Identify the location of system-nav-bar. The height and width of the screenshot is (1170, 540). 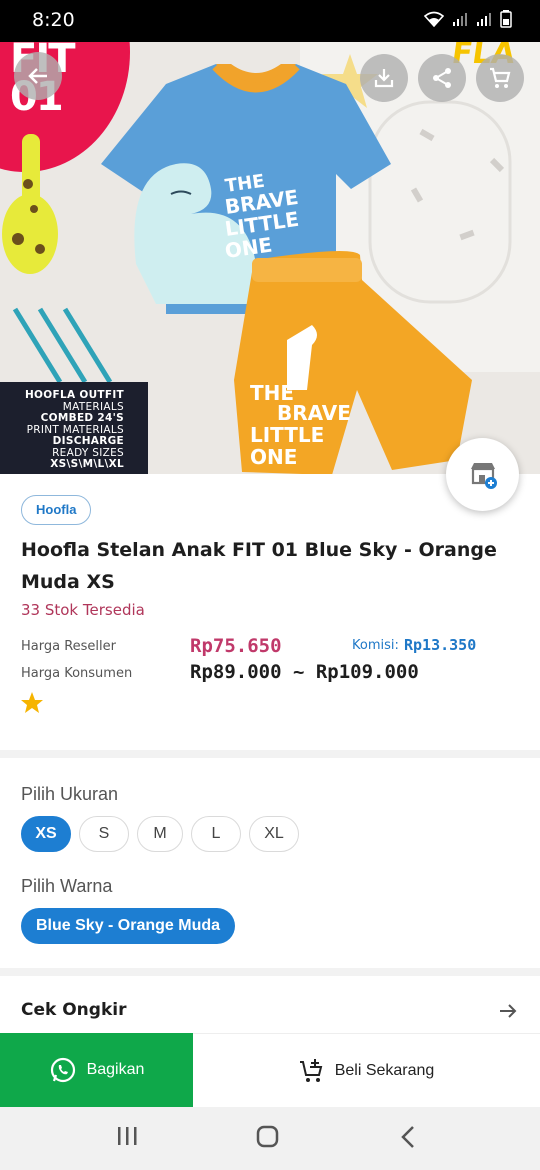
(270, 1138).